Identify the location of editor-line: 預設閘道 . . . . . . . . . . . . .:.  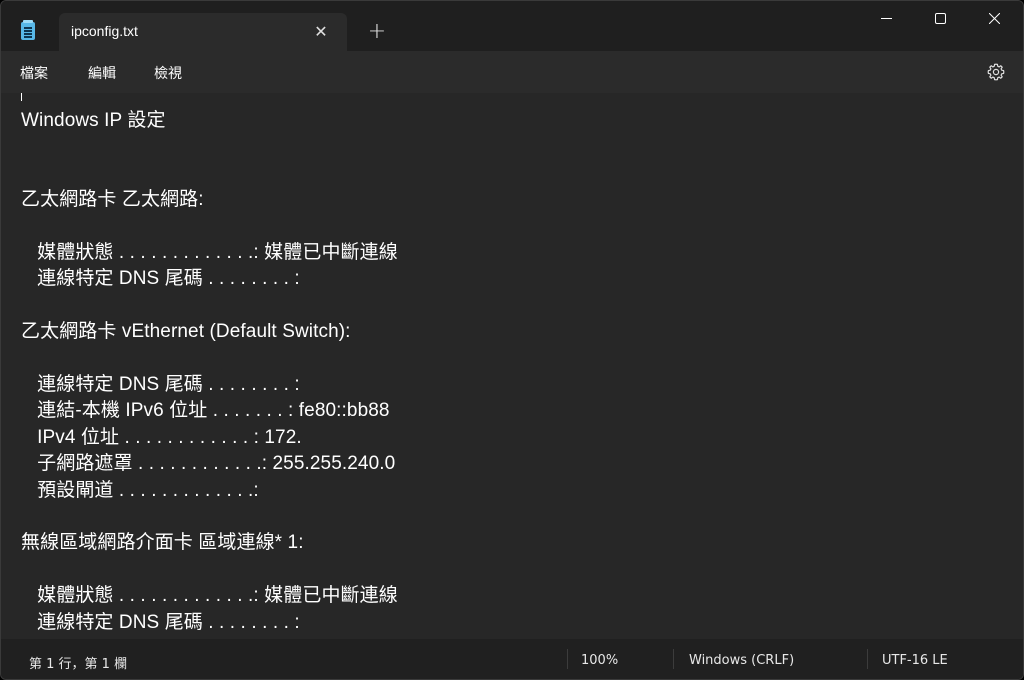
(140, 490).